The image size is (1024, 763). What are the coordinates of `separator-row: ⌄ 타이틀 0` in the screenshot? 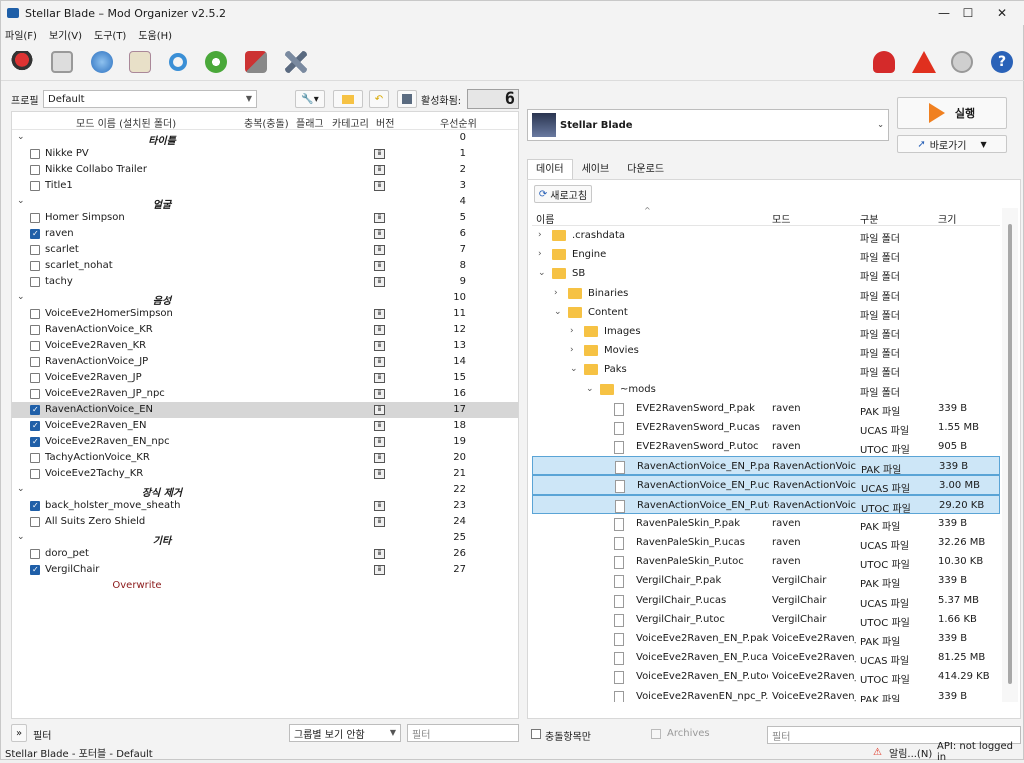 It's located at (265, 138).